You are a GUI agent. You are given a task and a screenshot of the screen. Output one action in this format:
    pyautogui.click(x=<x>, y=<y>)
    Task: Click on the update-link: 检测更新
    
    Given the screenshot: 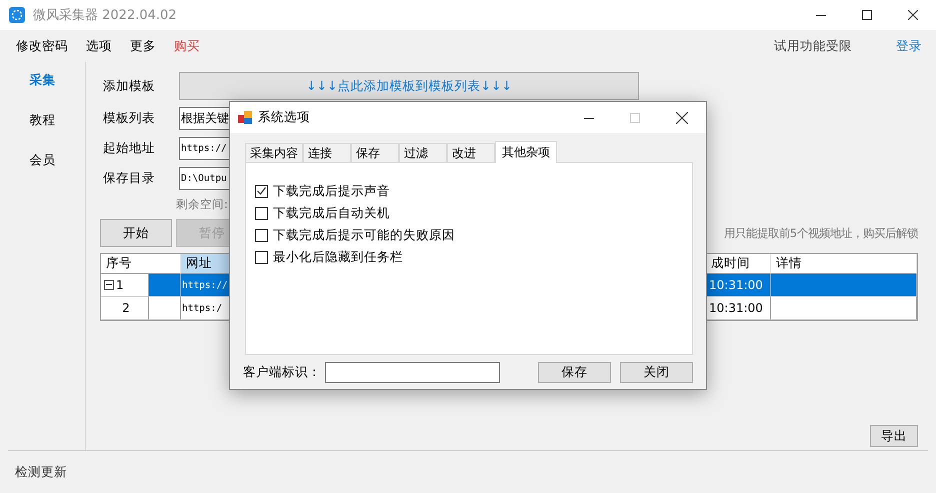 What is the action you would take?
    pyautogui.click(x=41, y=472)
    